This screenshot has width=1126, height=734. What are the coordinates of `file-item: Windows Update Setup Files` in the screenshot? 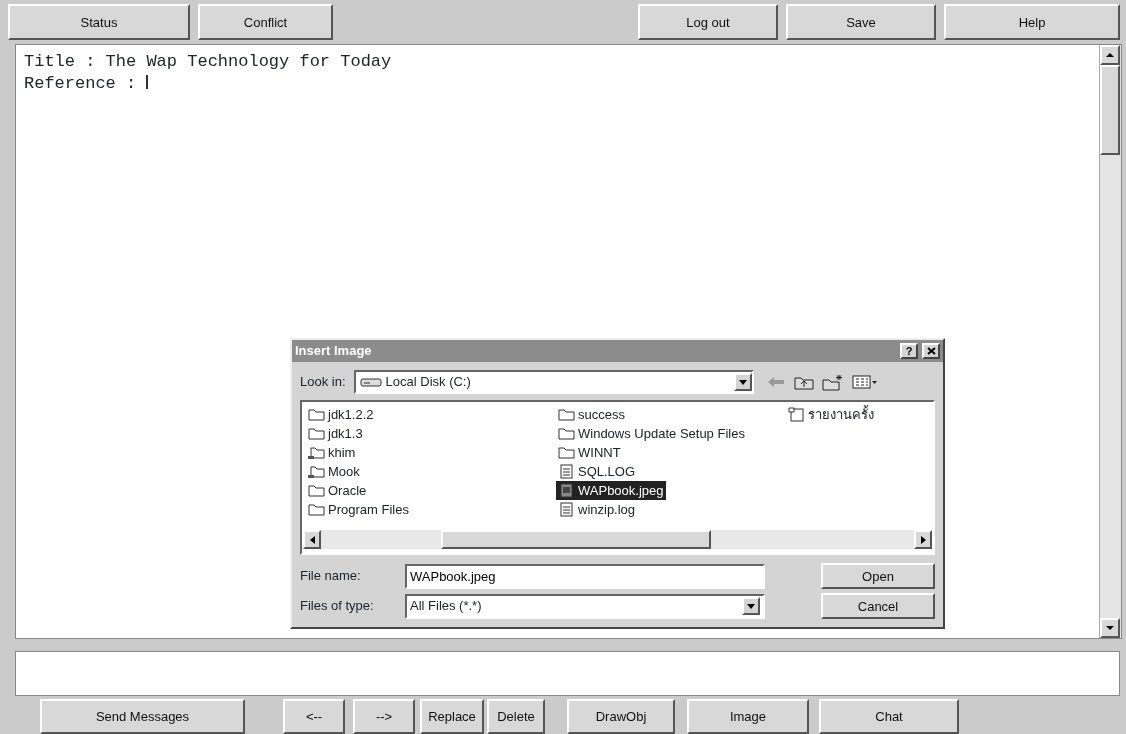 It's located at (651, 433).